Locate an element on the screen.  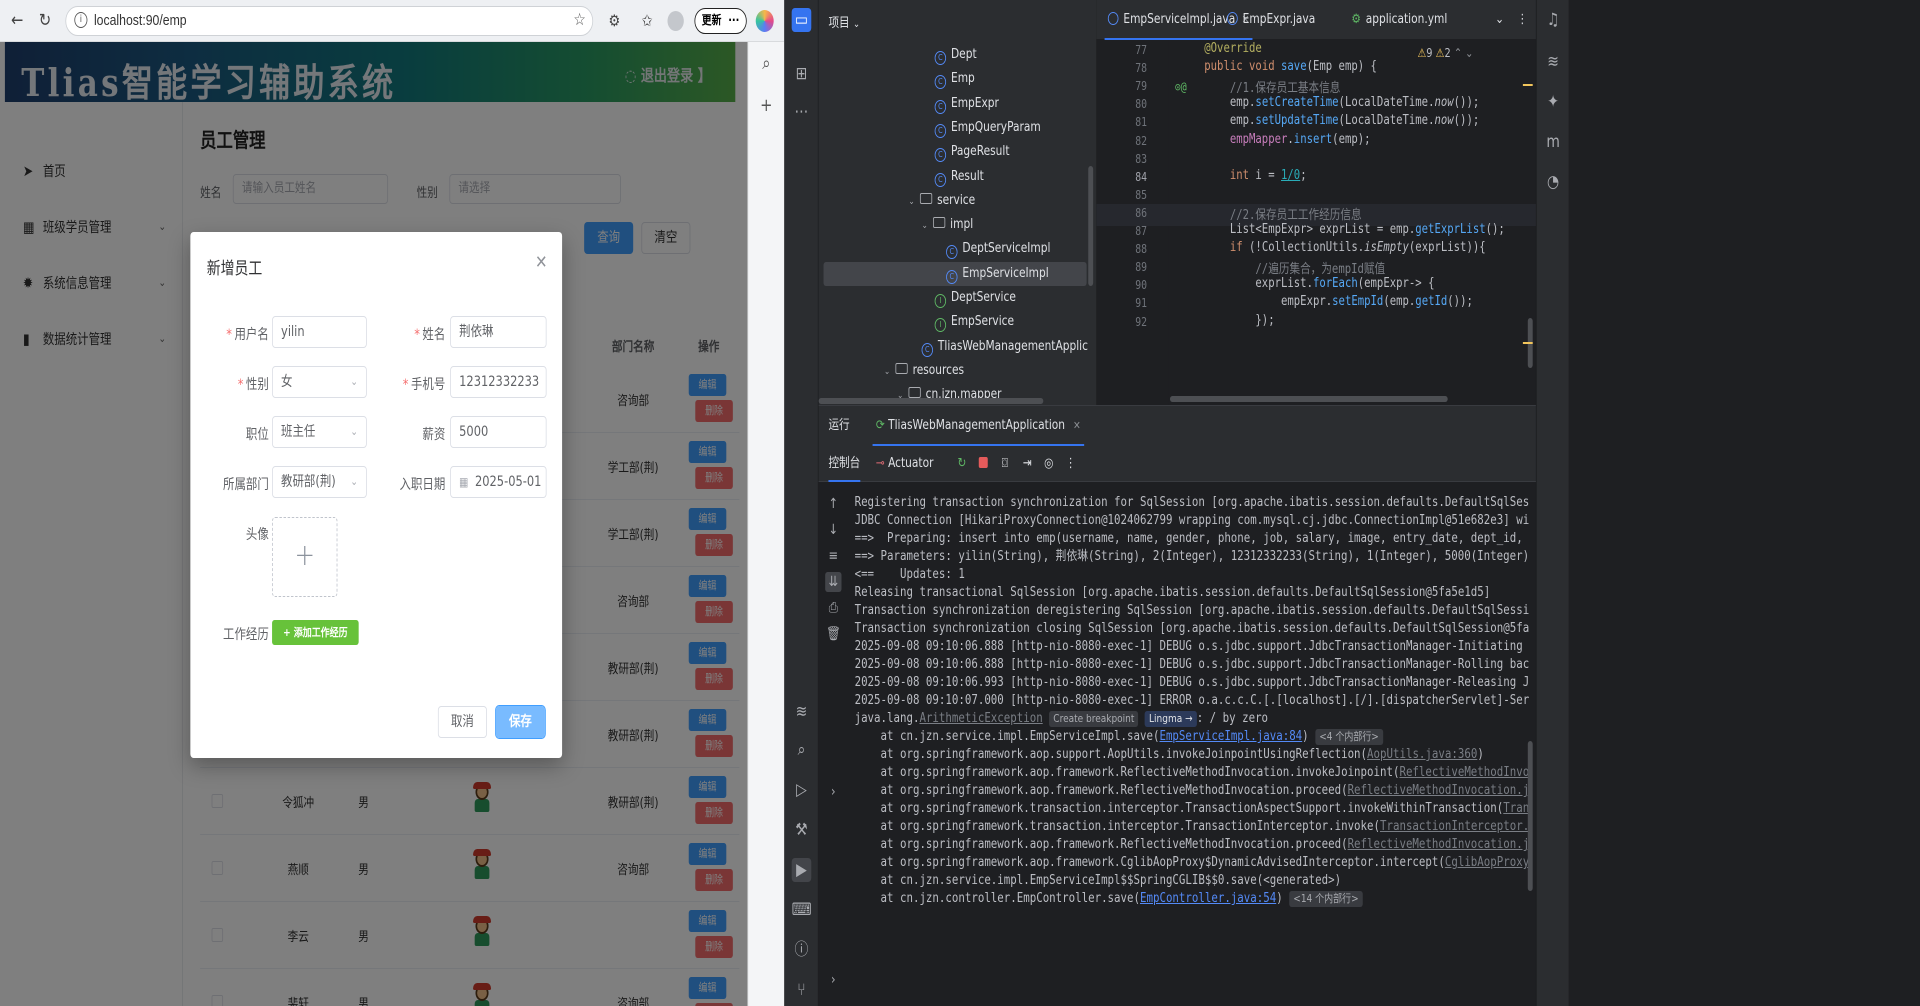
tree-item-emp: C Emp is located at coordinates (955, 79).